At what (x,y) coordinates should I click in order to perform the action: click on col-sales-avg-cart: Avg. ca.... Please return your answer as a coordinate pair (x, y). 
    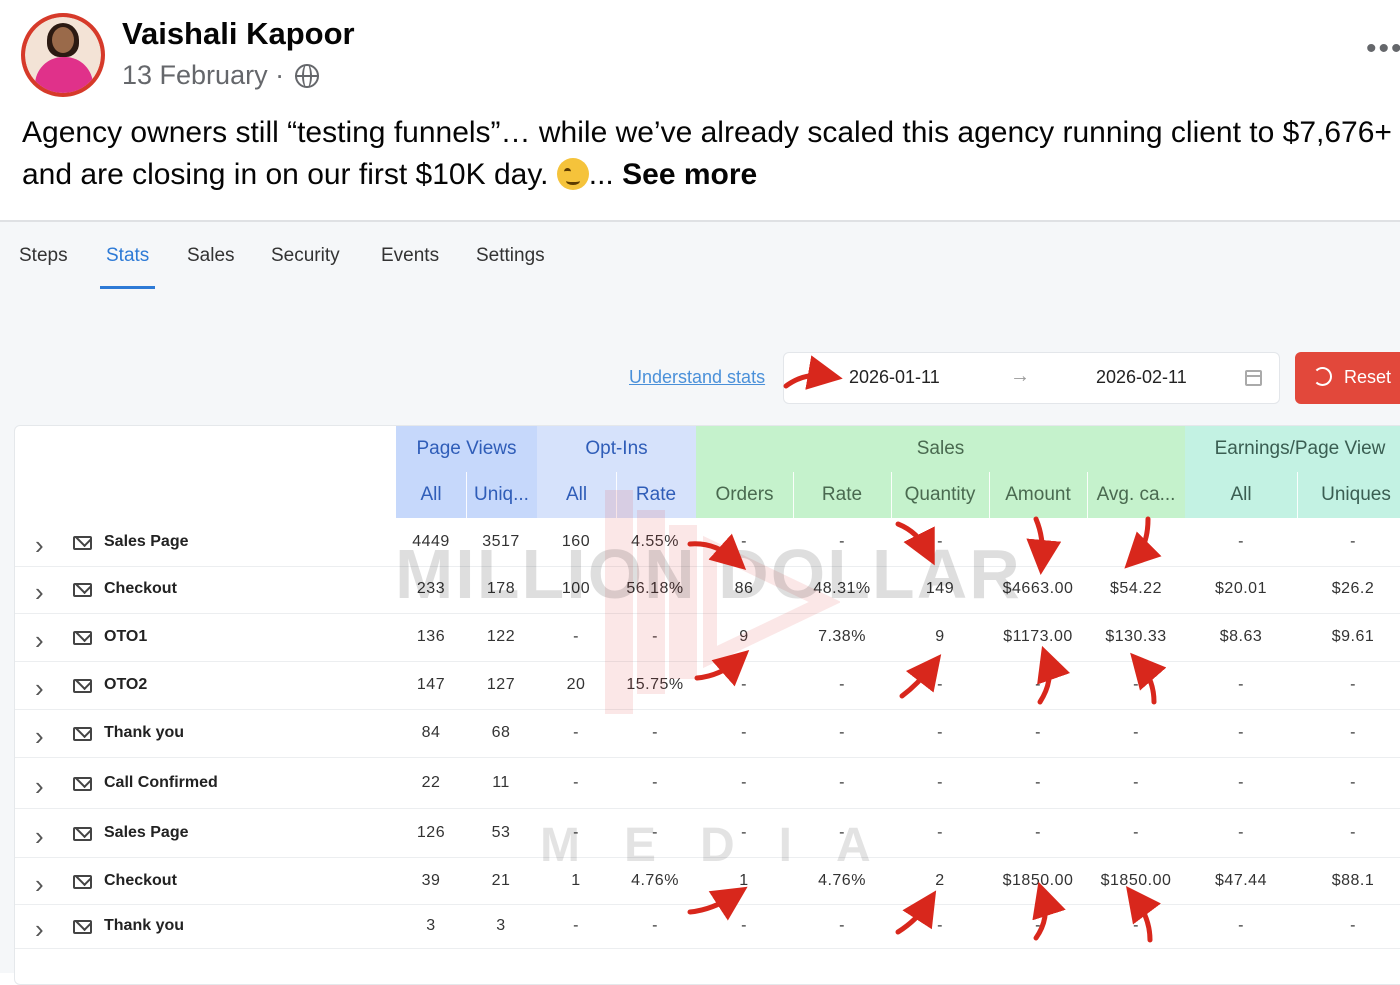
    Looking at the image, I should click on (1136, 495).